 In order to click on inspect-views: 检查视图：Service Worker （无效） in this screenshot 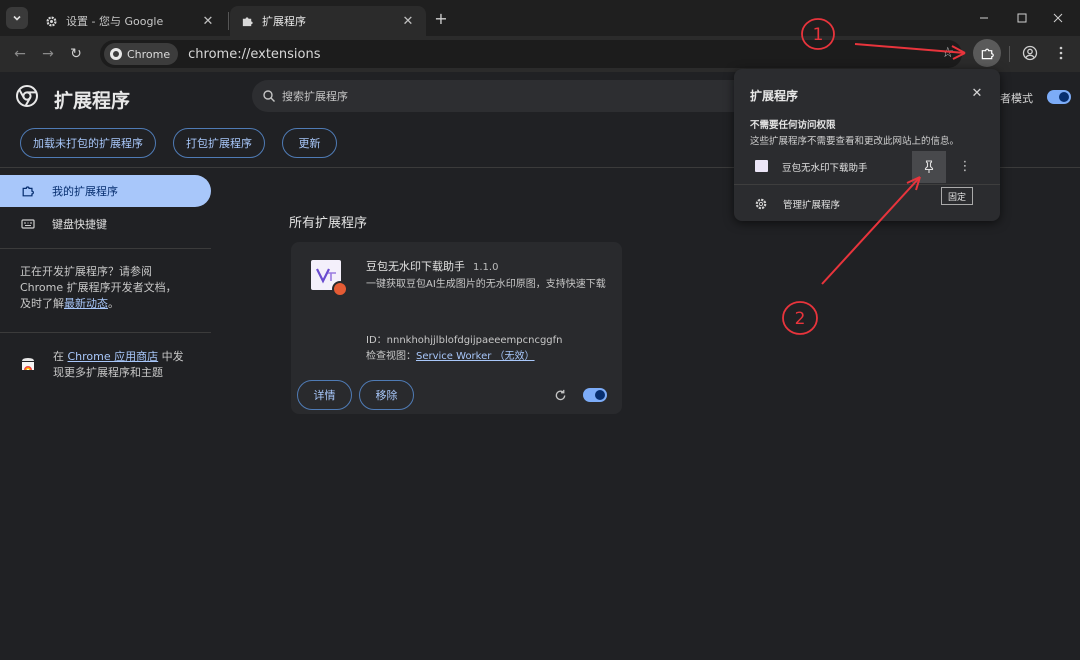, I will do `click(450, 356)`.